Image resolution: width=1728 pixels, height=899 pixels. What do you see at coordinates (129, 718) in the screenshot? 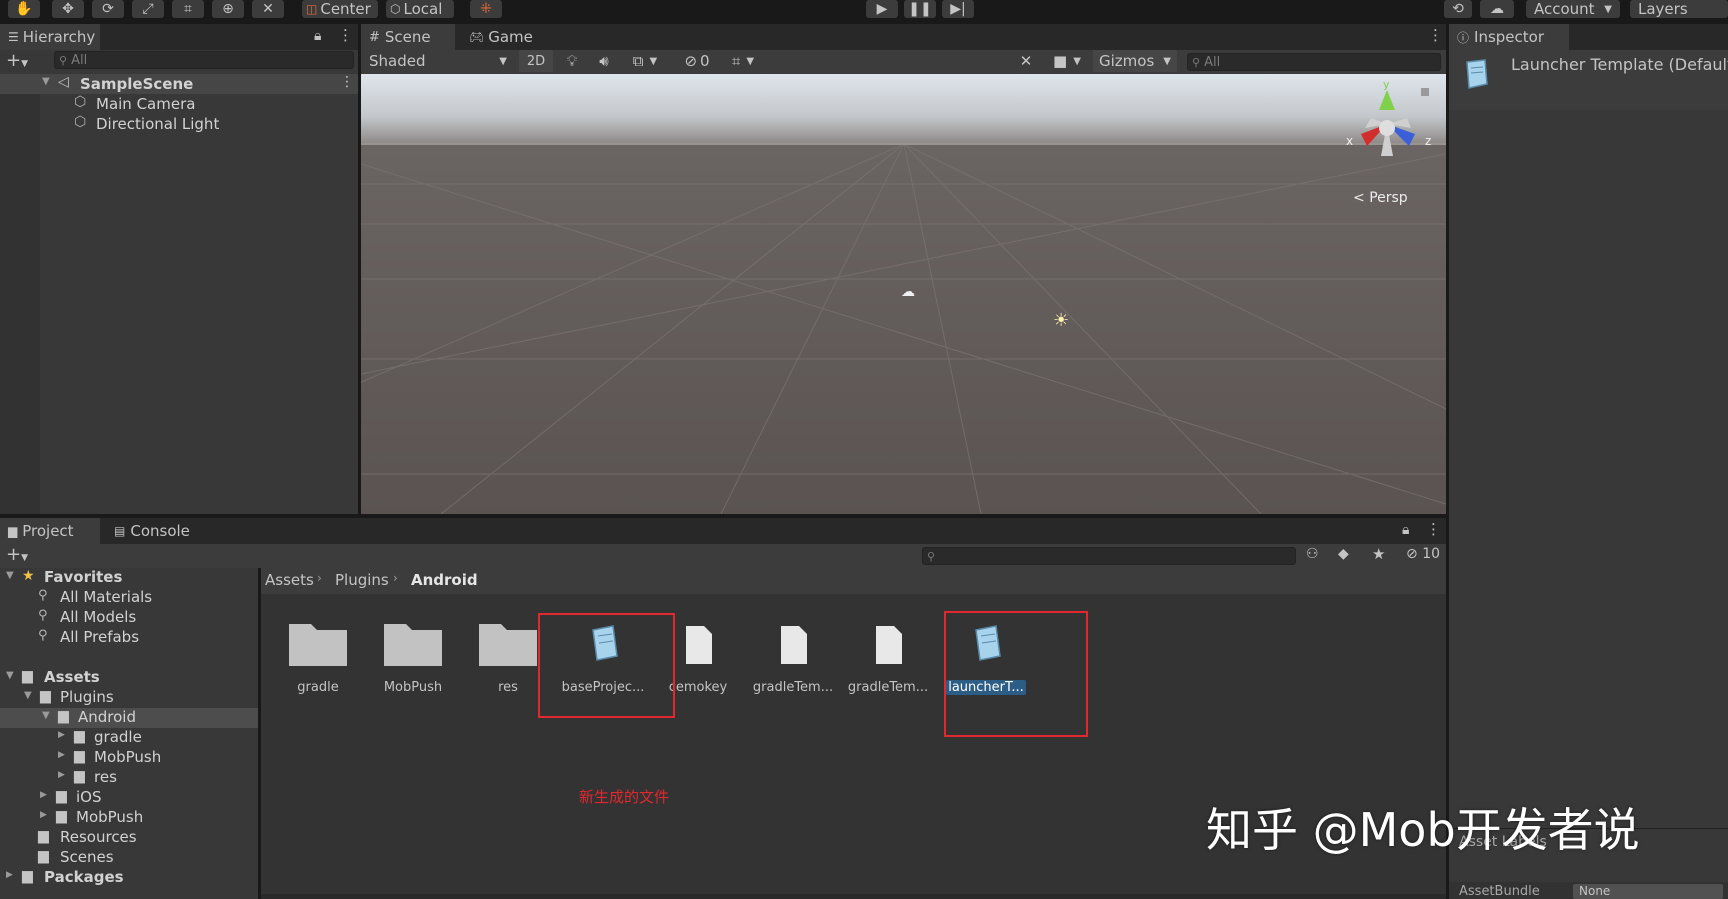
I see `tree-android-row: ▼ ▆ Android` at bounding box center [129, 718].